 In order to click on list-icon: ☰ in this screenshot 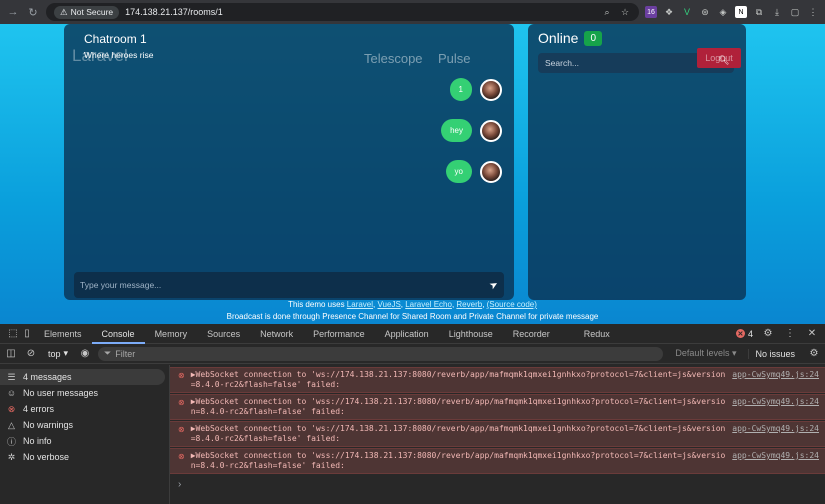, I will do `click(11, 376)`.